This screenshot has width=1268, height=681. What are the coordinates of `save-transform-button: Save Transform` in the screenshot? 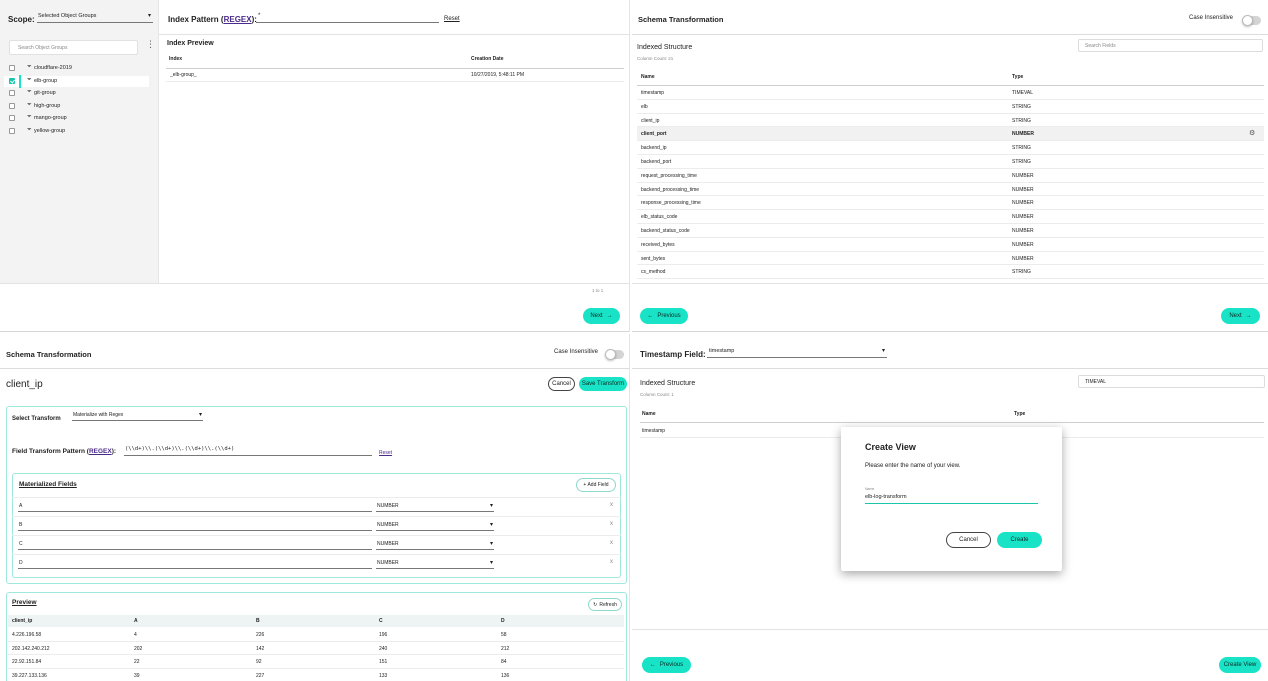 It's located at (603, 384).